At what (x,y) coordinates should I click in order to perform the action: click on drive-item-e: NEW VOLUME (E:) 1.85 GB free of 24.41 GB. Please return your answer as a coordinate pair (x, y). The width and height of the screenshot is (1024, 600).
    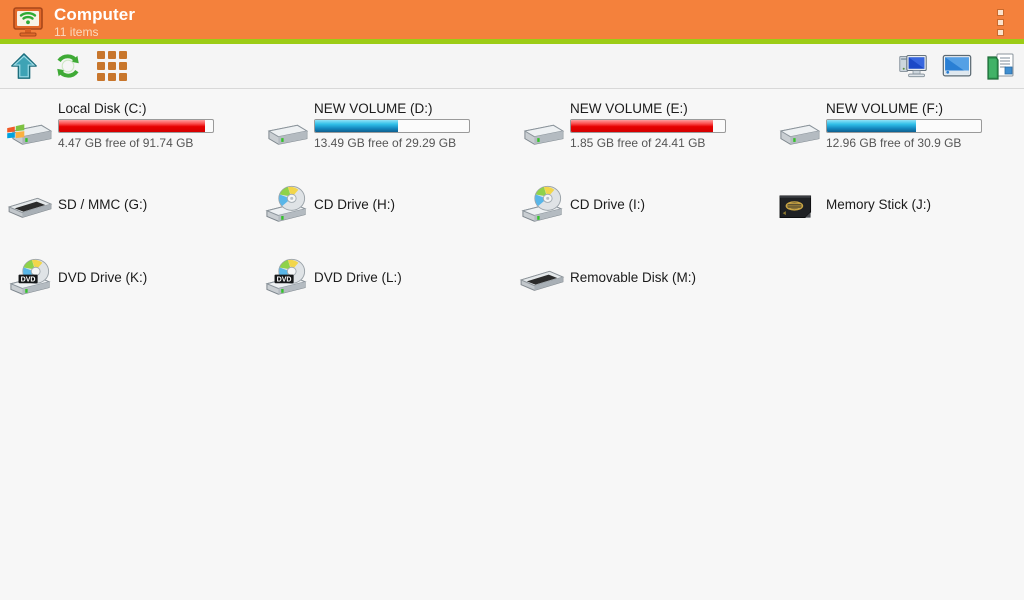
    Looking at the image, I should click on (640, 131).